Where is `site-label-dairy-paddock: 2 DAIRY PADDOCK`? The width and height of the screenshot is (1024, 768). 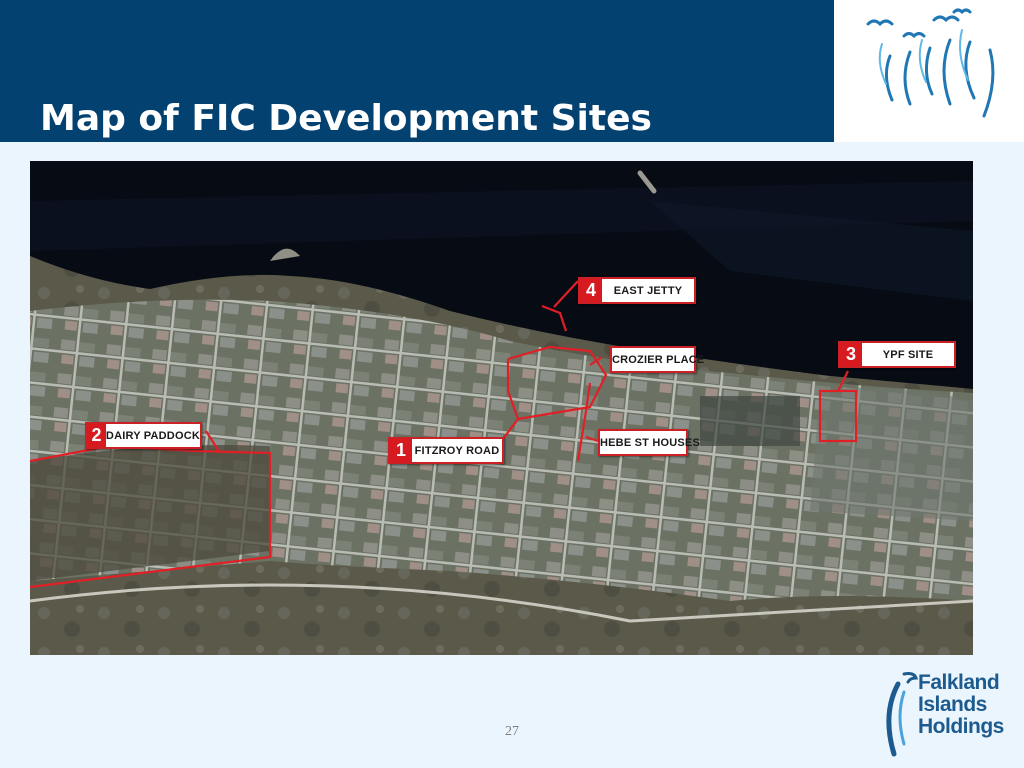
site-label-dairy-paddock: 2 DAIRY PADDOCK is located at coordinates (143, 435).